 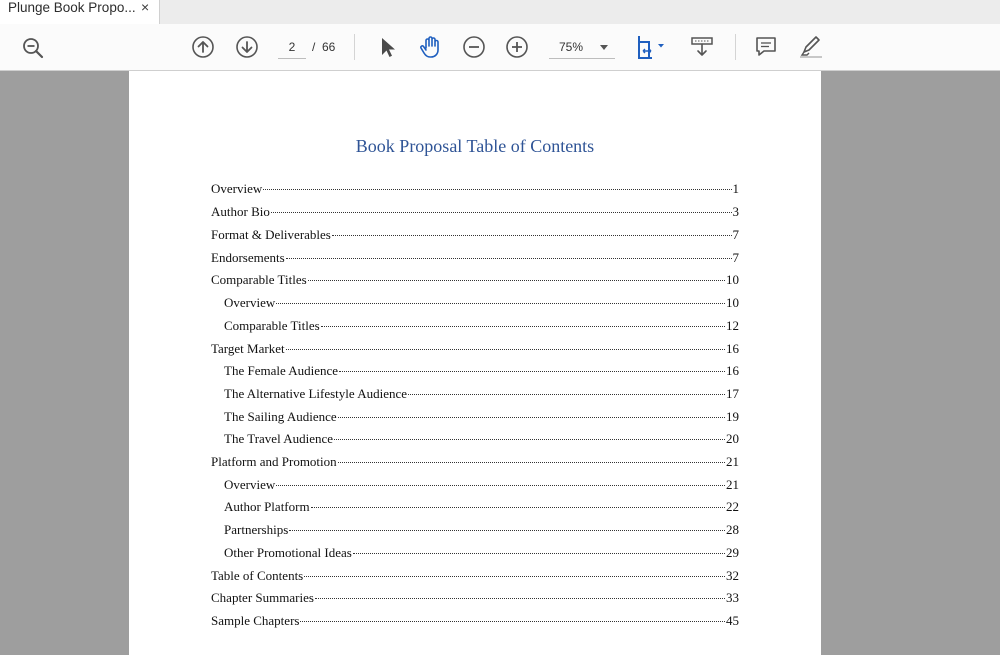 I want to click on toc-entry: Comparable Titles 12, so click(x=481, y=327).